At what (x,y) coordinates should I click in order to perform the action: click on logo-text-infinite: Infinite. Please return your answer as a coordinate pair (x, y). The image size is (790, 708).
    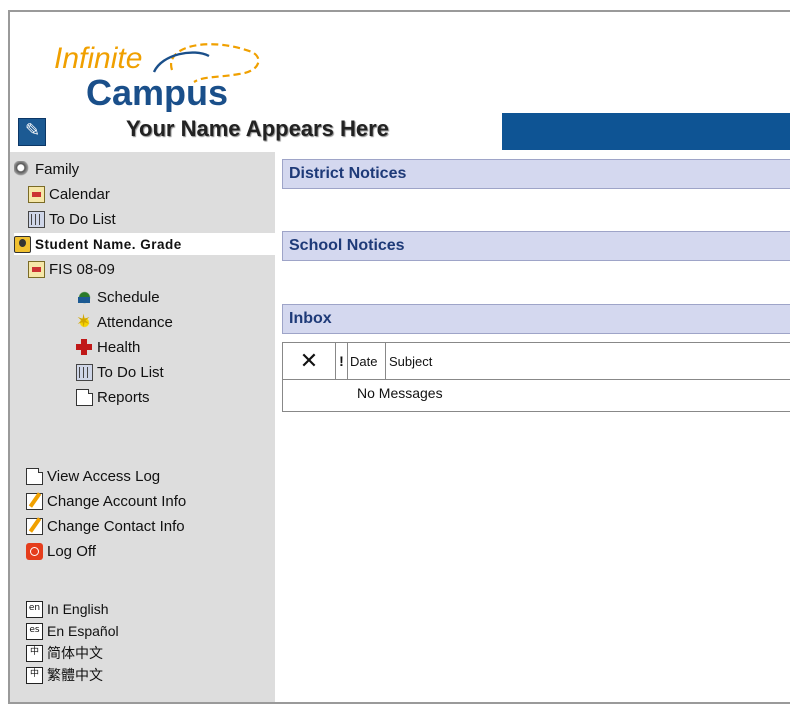
    Looking at the image, I should click on (98, 58).